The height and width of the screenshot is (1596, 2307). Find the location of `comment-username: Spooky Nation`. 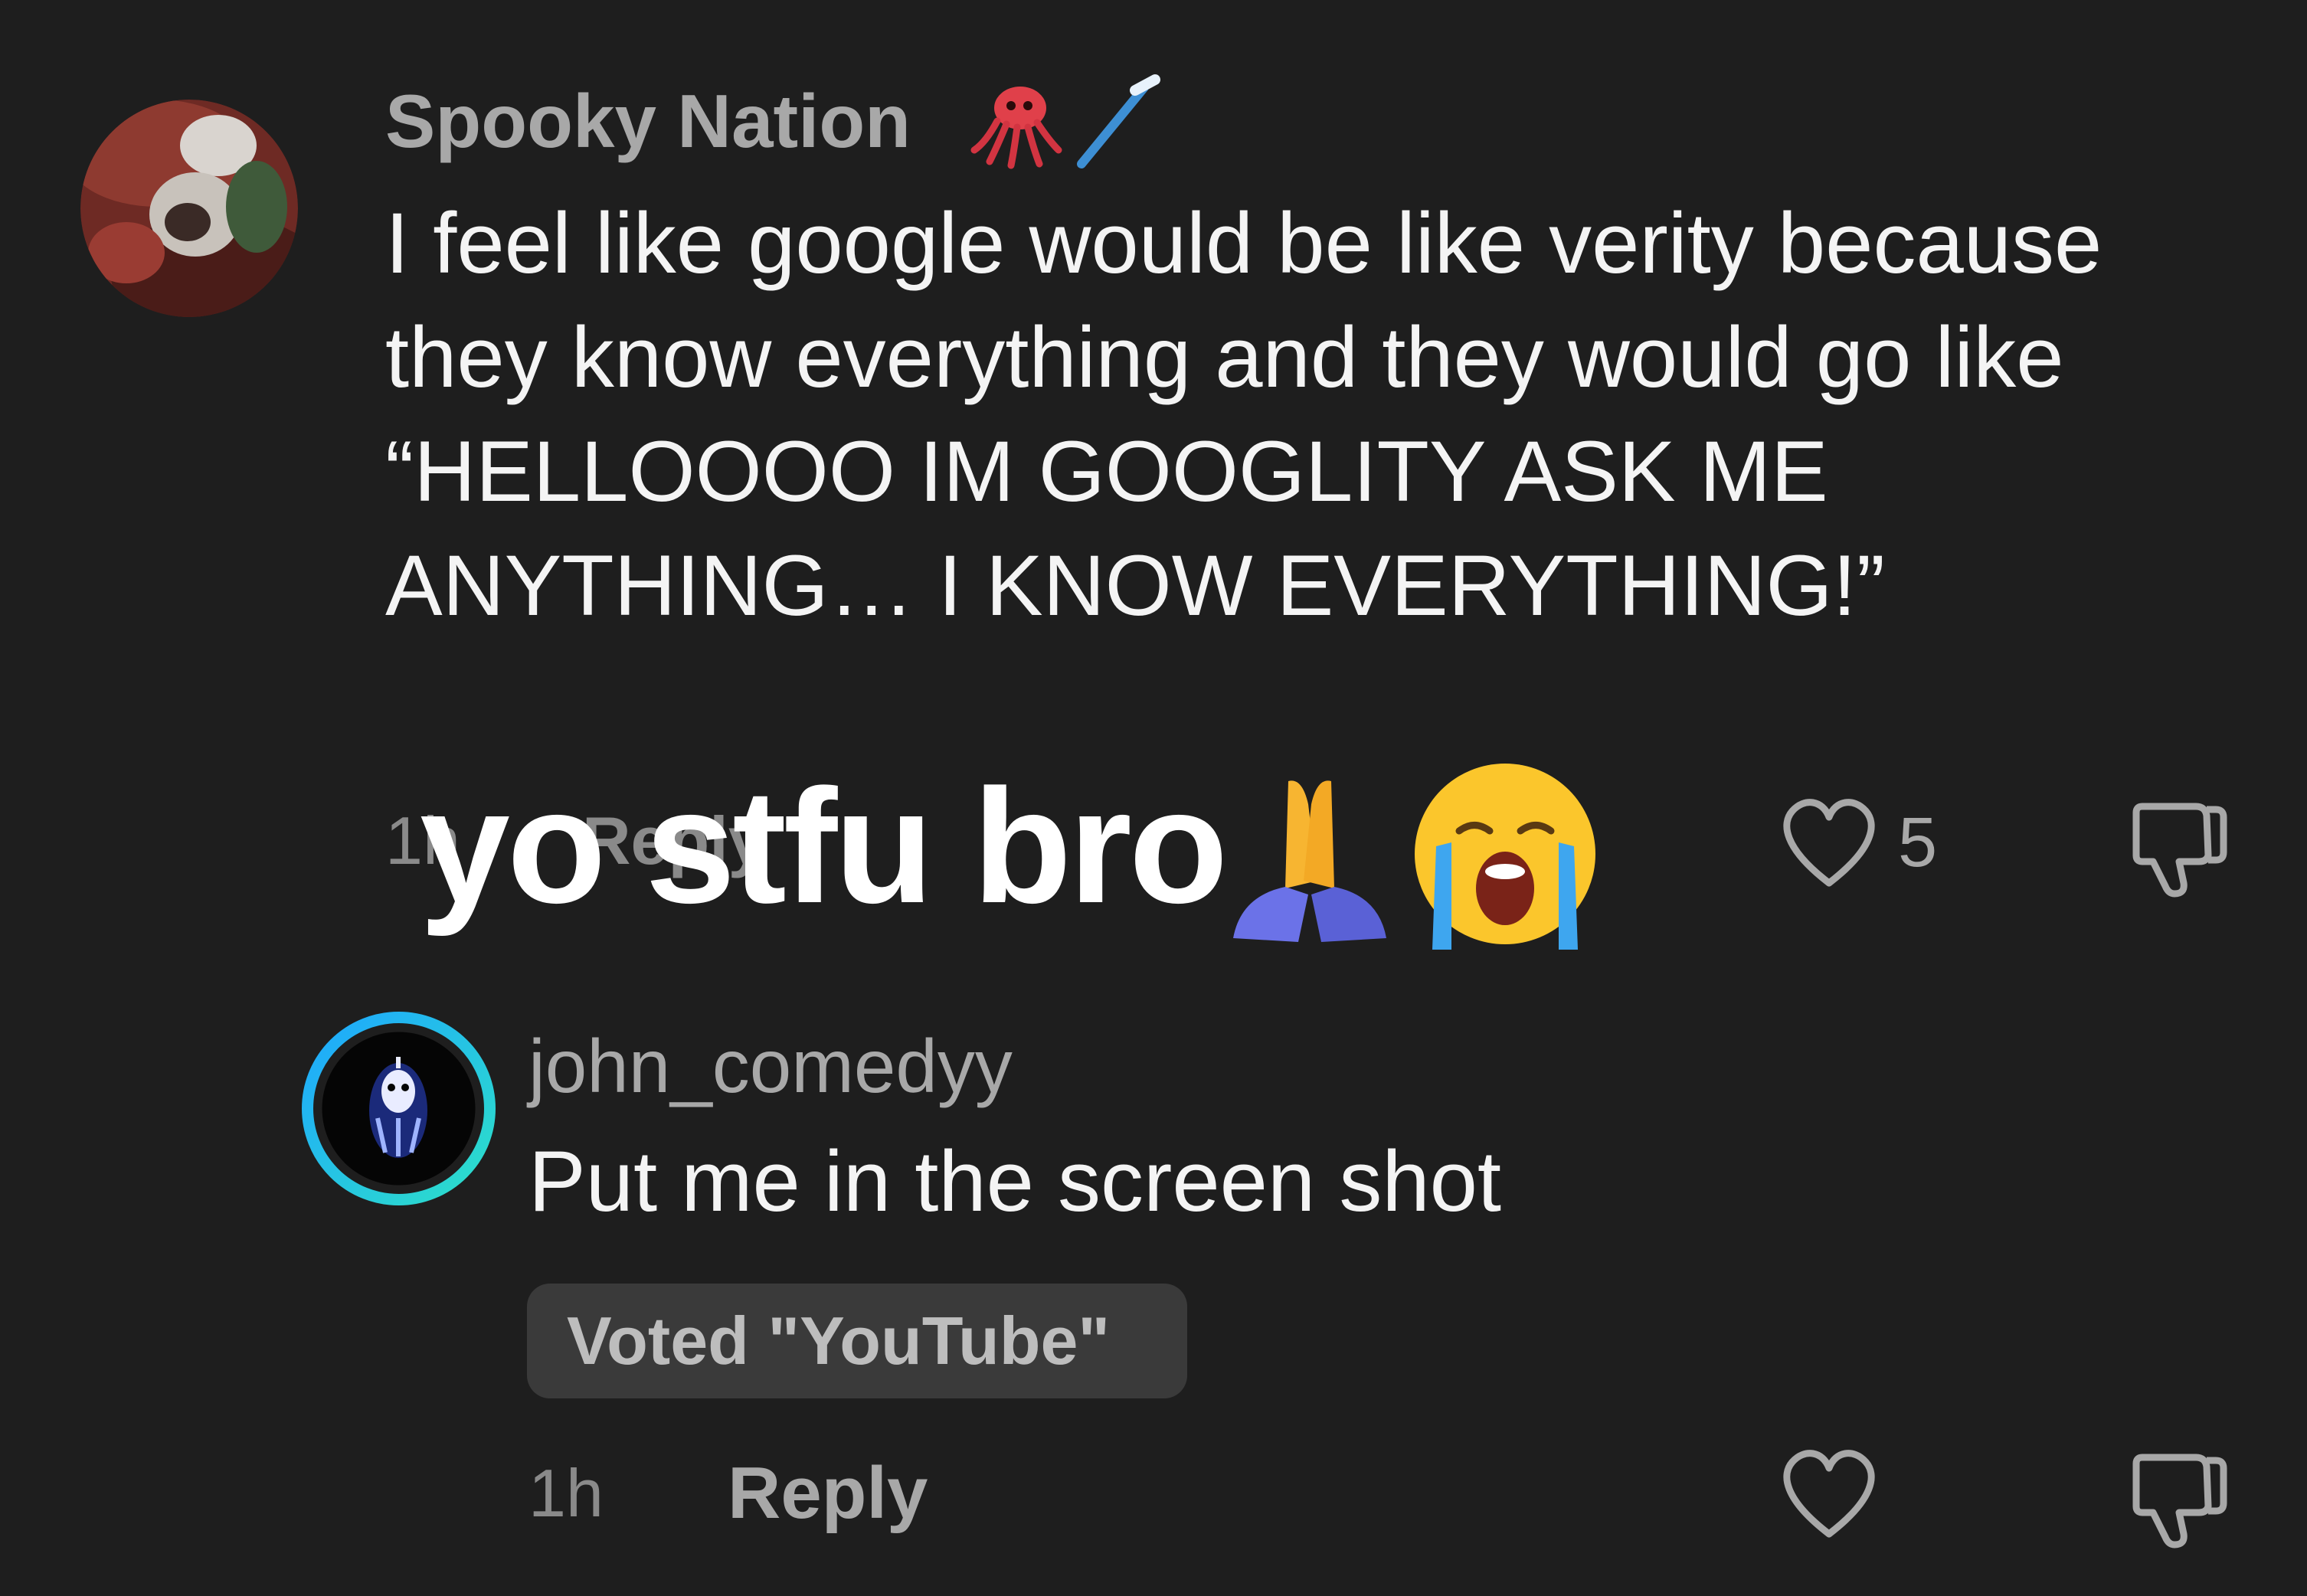

comment-username: Spooky Nation is located at coordinates (648, 121).